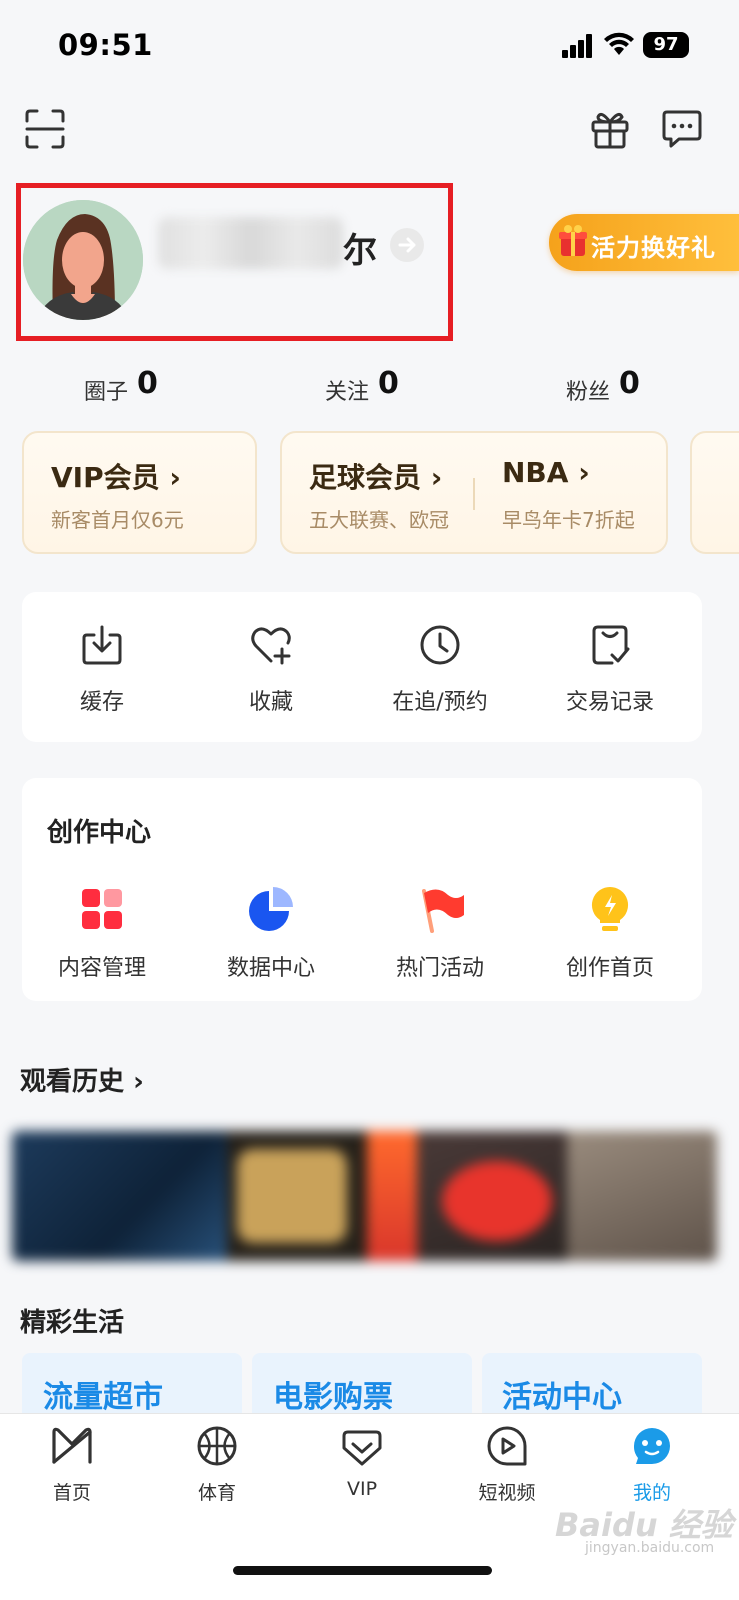 This screenshot has width=739, height=1600. What do you see at coordinates (271, 700) in the screenshot?
I see `favorites-label: 收藏` at bounding box center [271, 700].